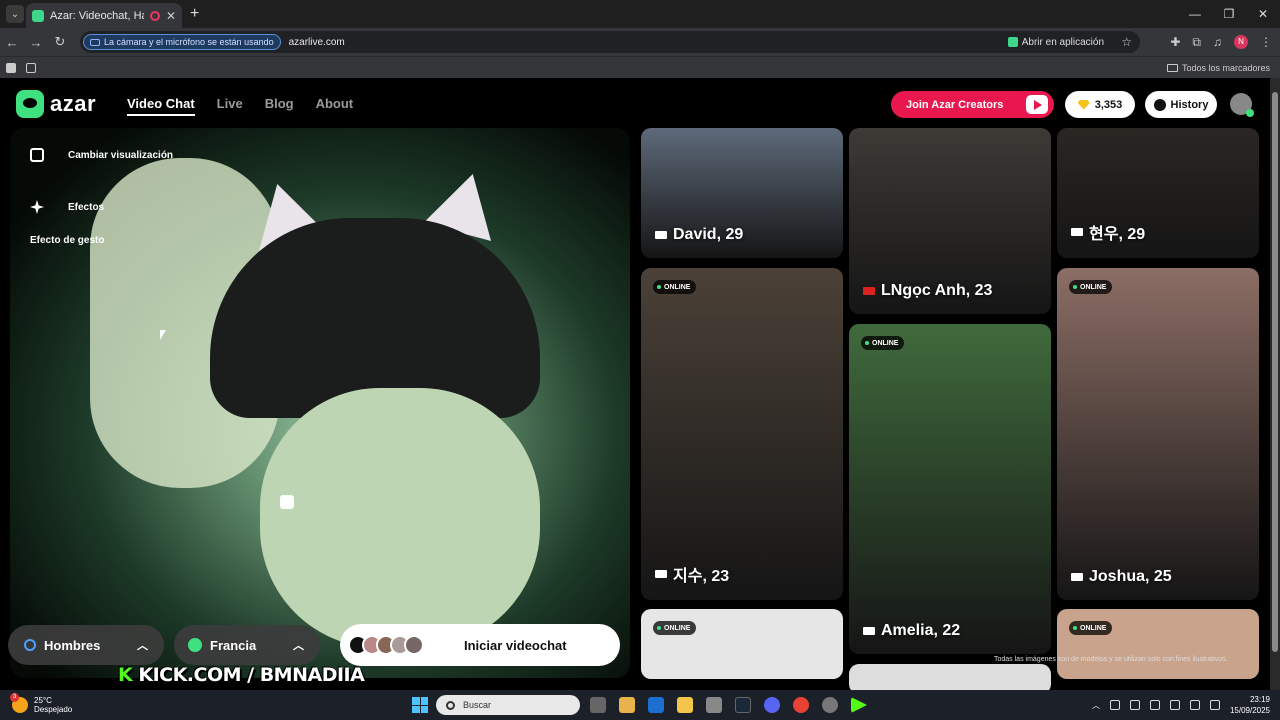  I want to click on nav-blog: Blog, so click(279, 106).